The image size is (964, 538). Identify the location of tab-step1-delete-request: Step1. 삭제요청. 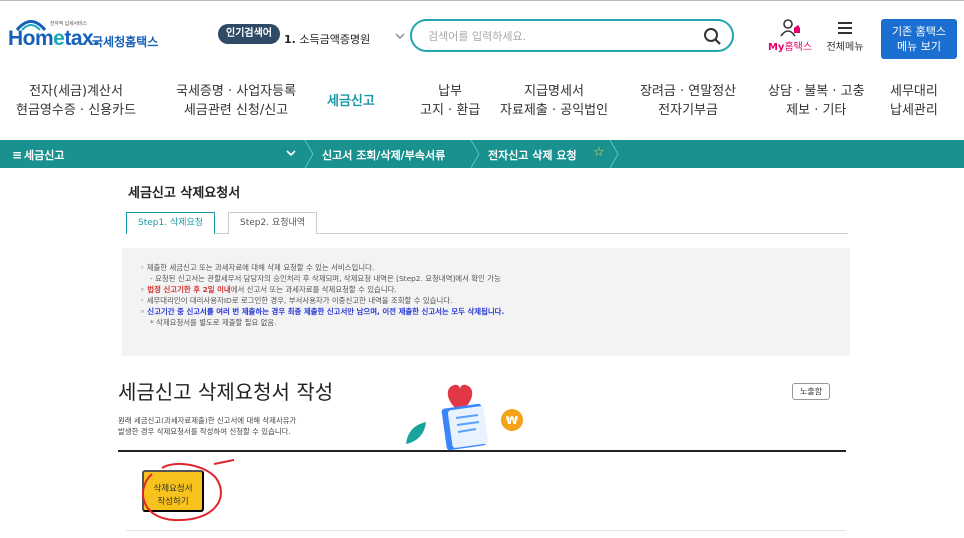
(171, 223).